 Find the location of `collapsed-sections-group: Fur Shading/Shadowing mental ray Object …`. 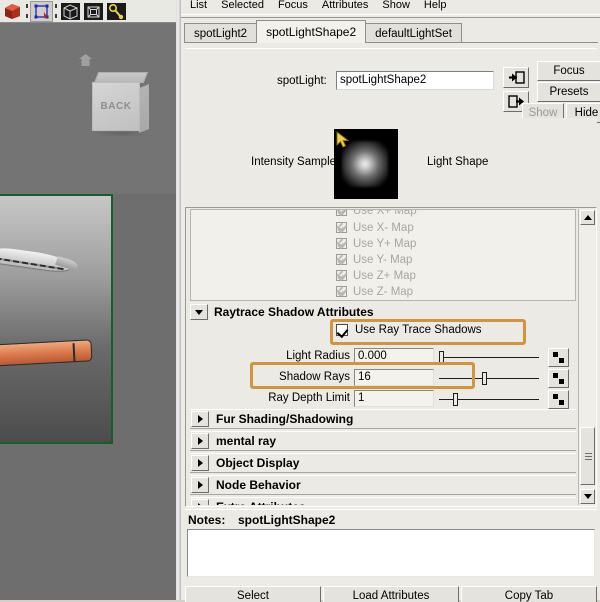

collapsed-sections-group: Fur Shading/Shadowing mental ray Object … is located at coordinates (383, 457).